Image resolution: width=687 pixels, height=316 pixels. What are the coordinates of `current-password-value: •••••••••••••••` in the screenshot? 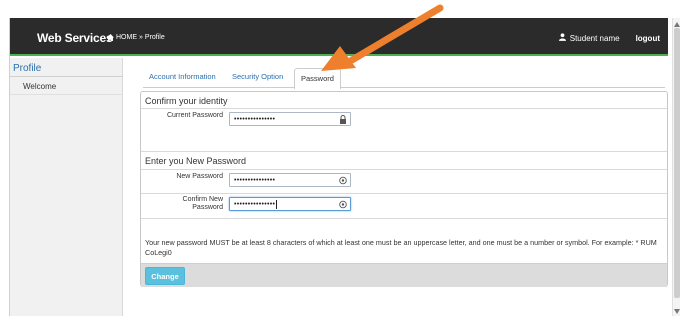 It's located at (255, 119).